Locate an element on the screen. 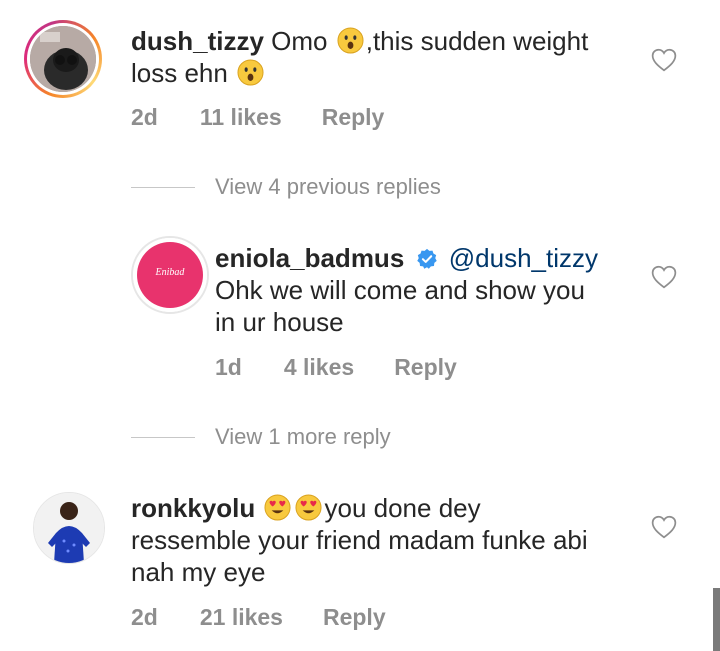  comment-meta-3: 2d 21 likes Reply is located at coordinates (258, 617).